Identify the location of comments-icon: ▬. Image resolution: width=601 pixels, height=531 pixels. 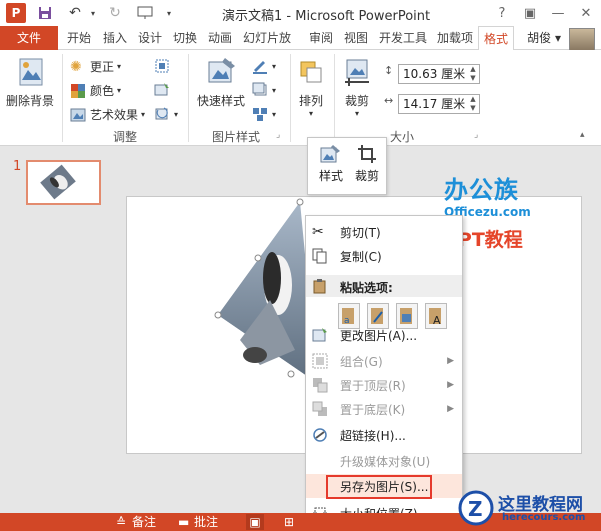
(183, 522).